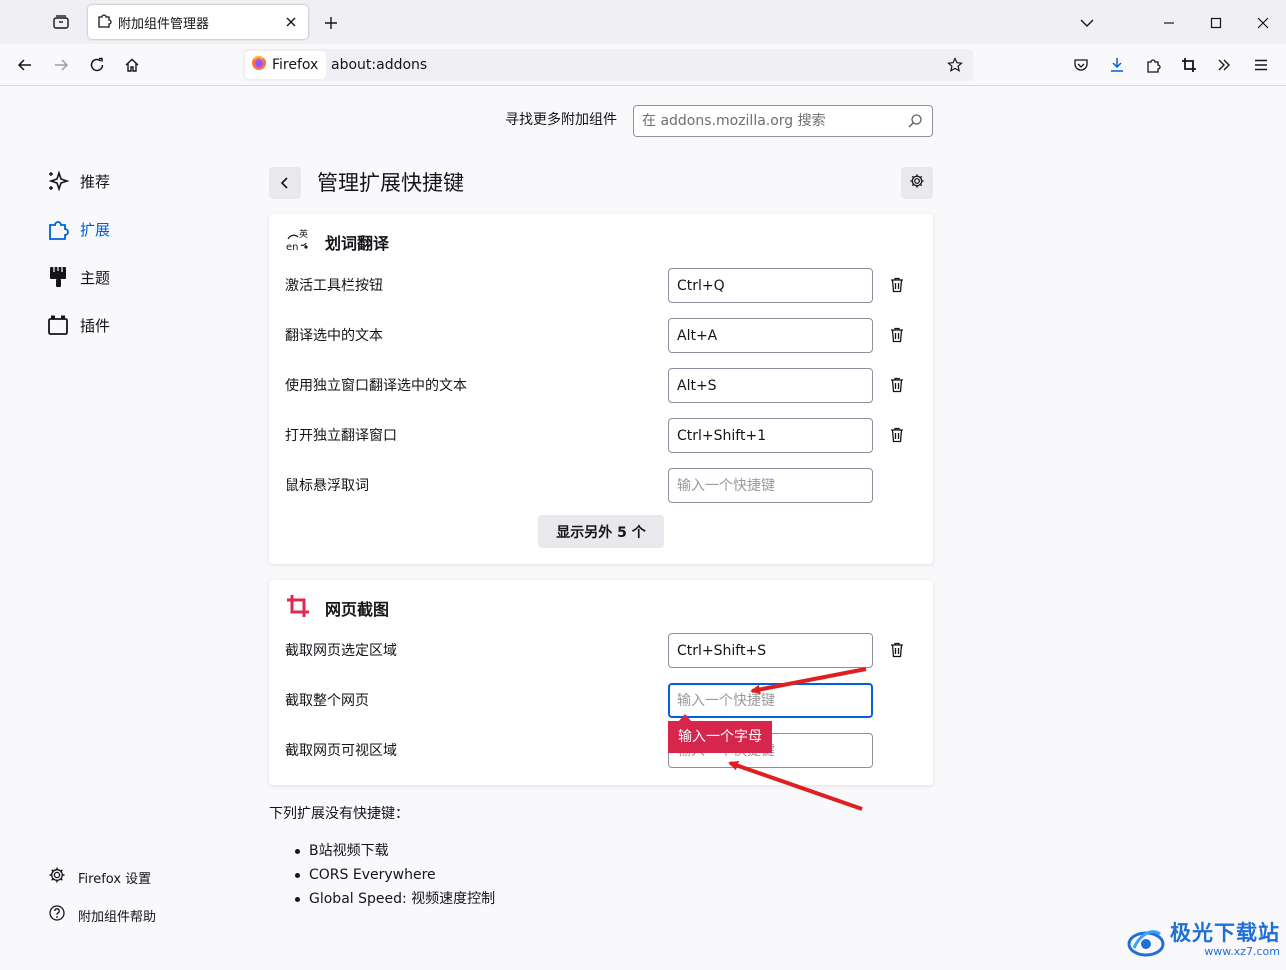 Image resolution: width=1286 pixels, height=970 pixels. Describe the element at coordinates (357, 243) in the screenshot. I see `extension-name: 划词翻译` at that location.